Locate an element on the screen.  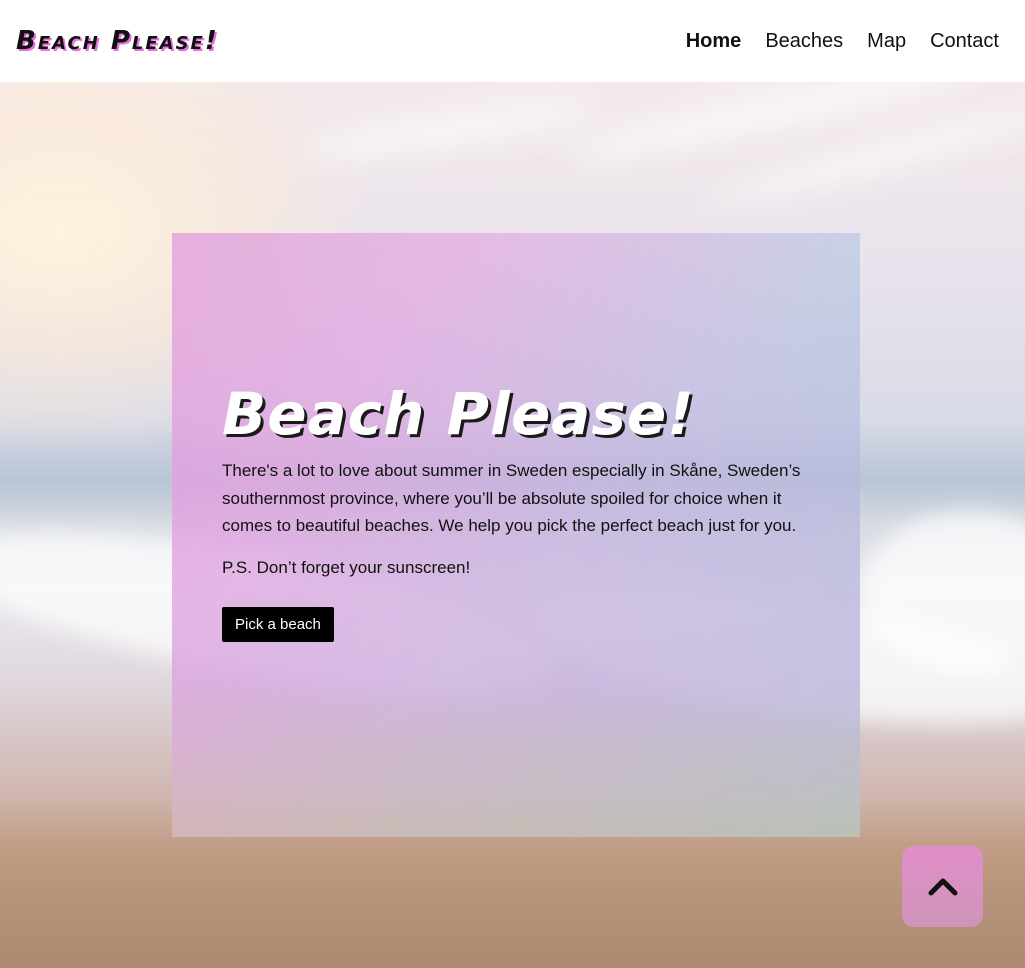
pick-a-beach-button: Pick a beach is located at coordinates (278, 624).